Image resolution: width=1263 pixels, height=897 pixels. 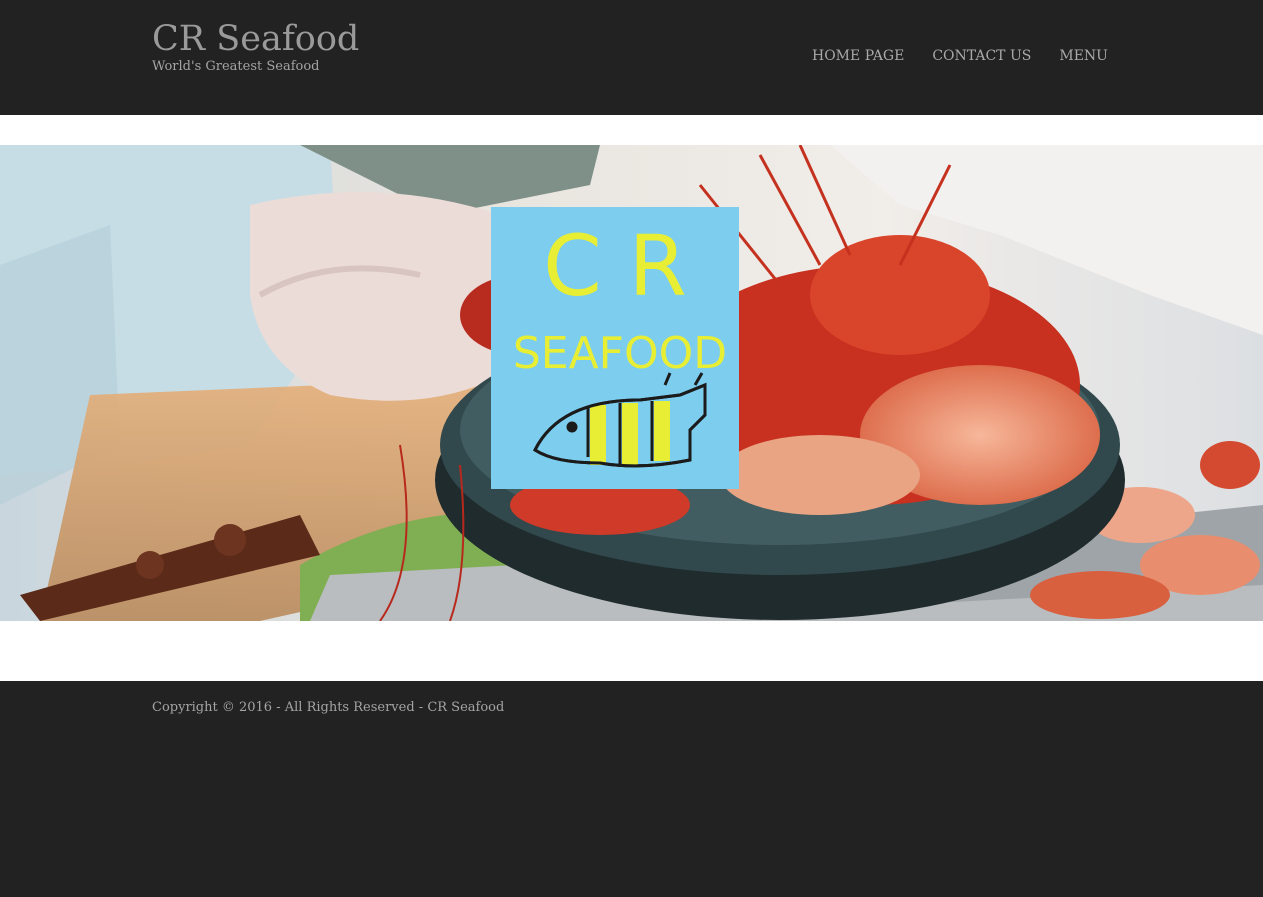 What do you see at coordinates (1083, 56) in the screenshot?
I see `nav-menu: MENU` at bounding box center [1083, 56].